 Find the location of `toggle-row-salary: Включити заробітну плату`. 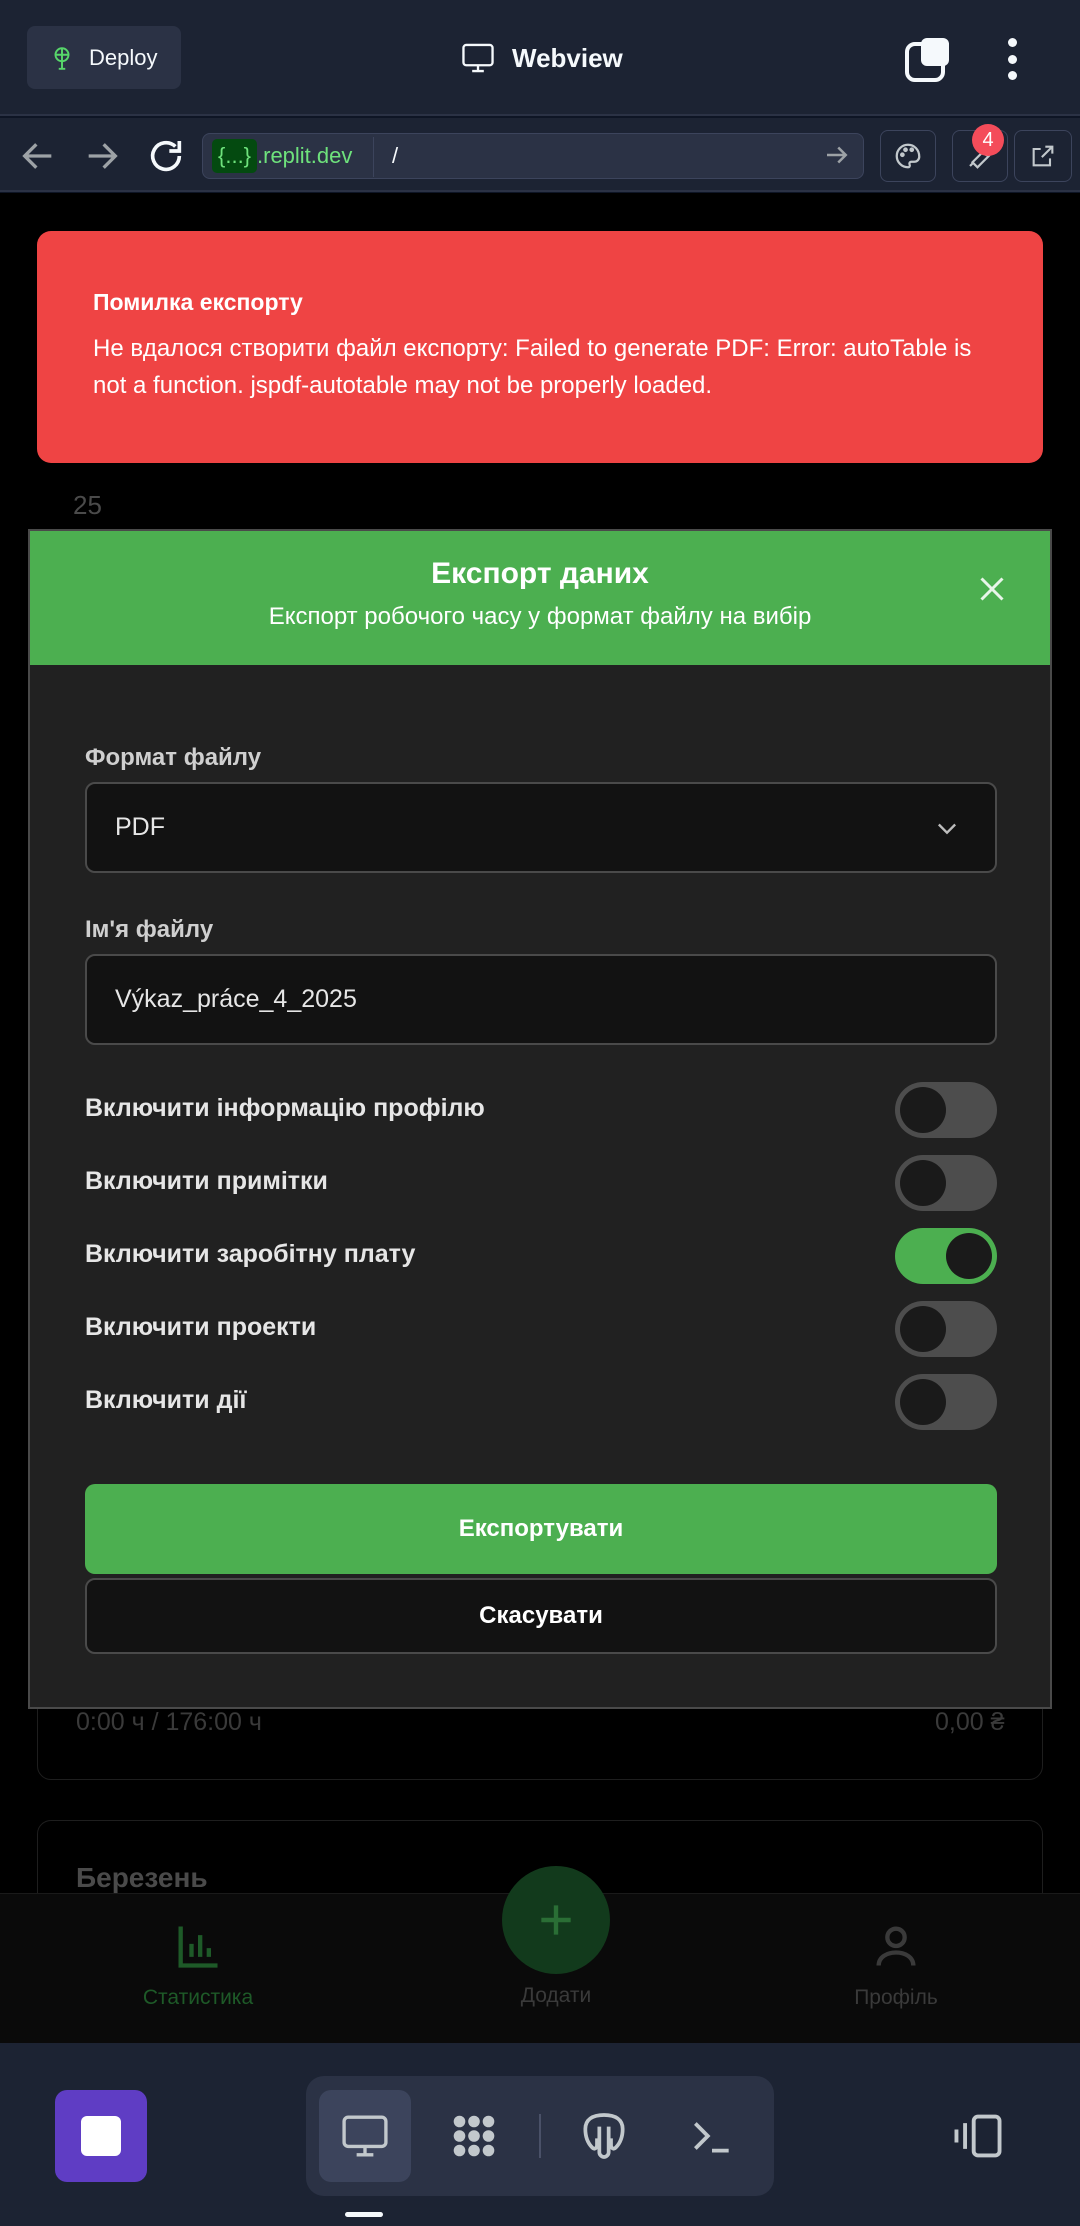

toggle-row-salary: Включити заробітну плату is located at coordinates (541, 1256).